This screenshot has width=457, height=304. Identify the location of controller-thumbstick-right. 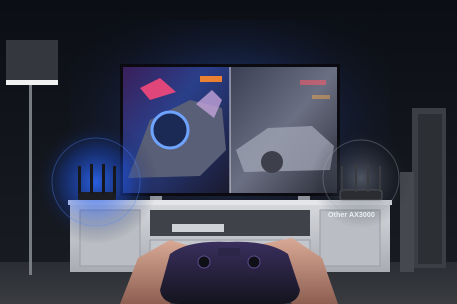
(254, 262).